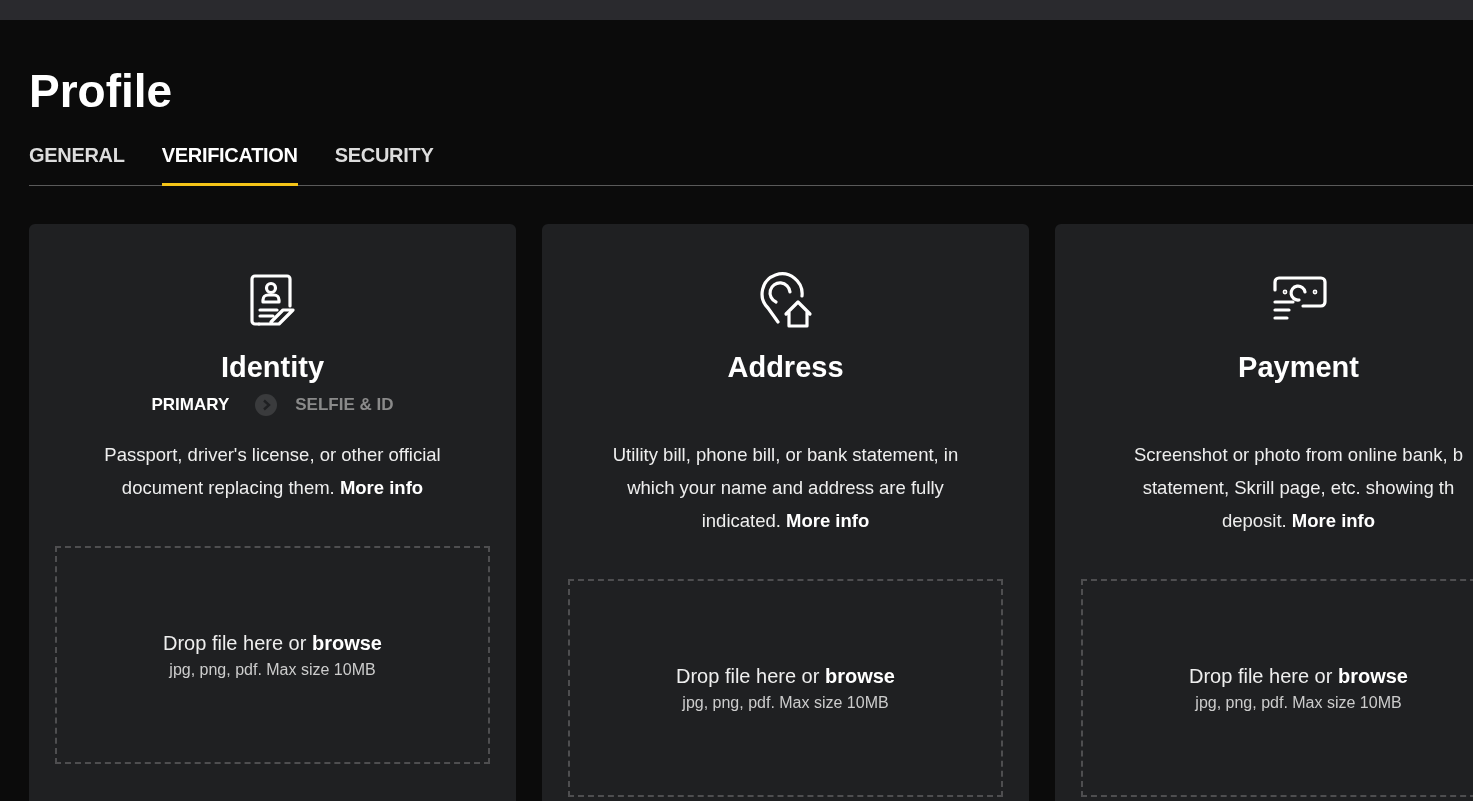 Image resolution: width=1473 pixels, height=801 pixels. Describe the element at coordinates (785, 488) in the screenshot. I see `card-description: Utility bill, phone bill, or bank statement, in which your name and address are fully indicated. More info` at that location.